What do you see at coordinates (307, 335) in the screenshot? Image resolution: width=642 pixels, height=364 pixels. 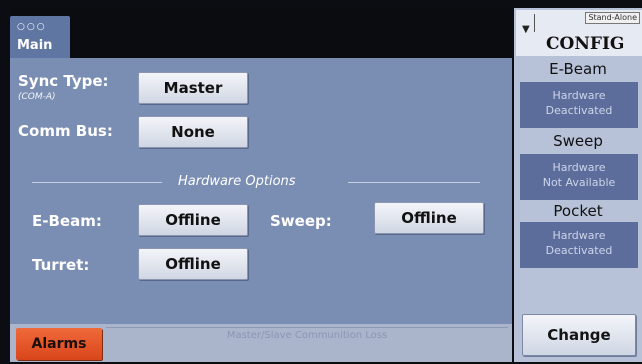 I see `status-message: Master/Slave Communition Loss` at bounding box center [307, 335].